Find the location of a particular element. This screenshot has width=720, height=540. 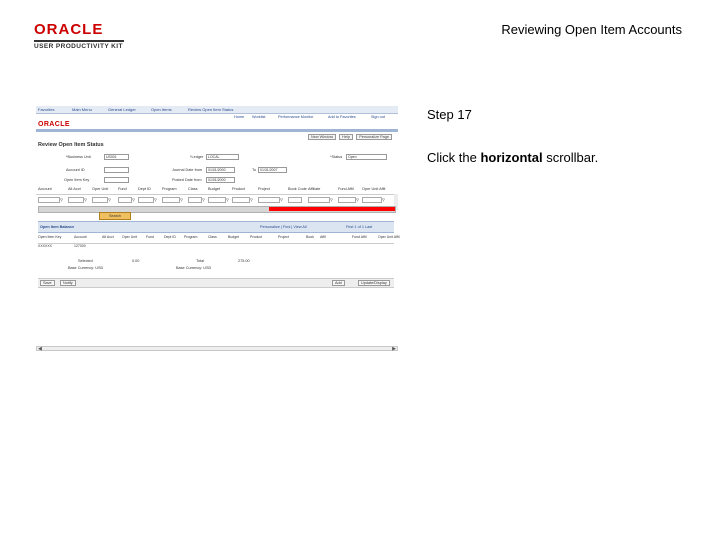

grid-col: Fund is located at coordinates (150, 237).